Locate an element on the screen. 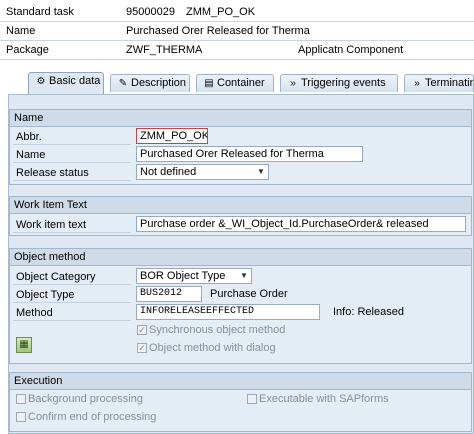 This screenshot has height=434, width=474. group-title: Execution is located at coordinates (240, 381).